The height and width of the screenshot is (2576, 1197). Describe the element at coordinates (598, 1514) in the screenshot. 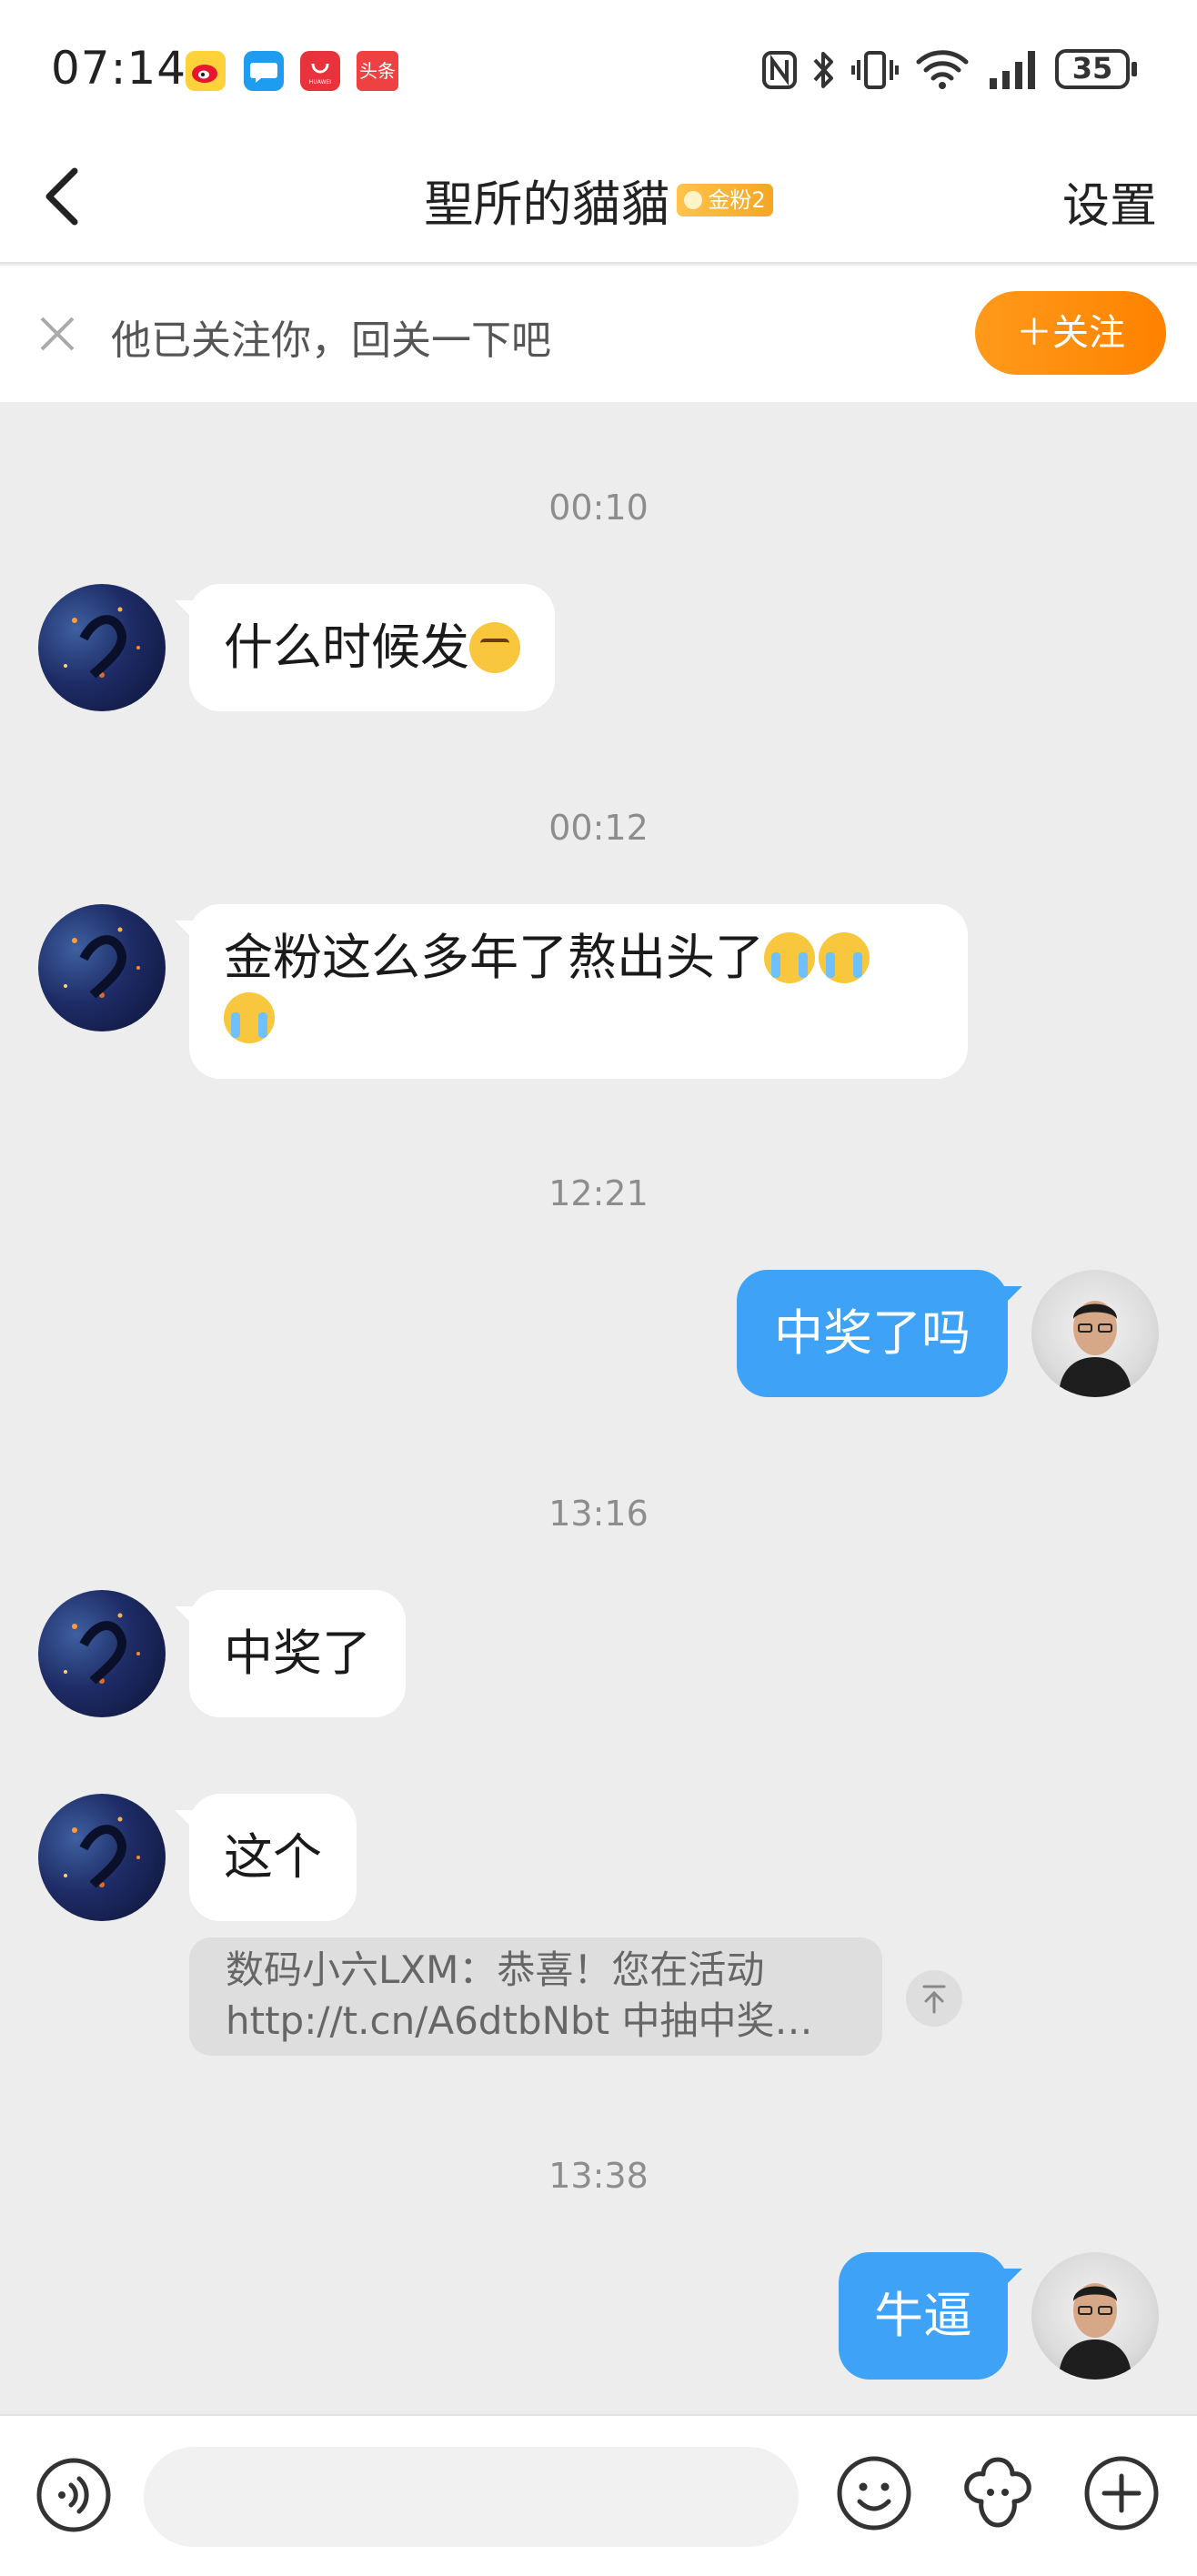

I see `timestamp: 13:16` at that location.